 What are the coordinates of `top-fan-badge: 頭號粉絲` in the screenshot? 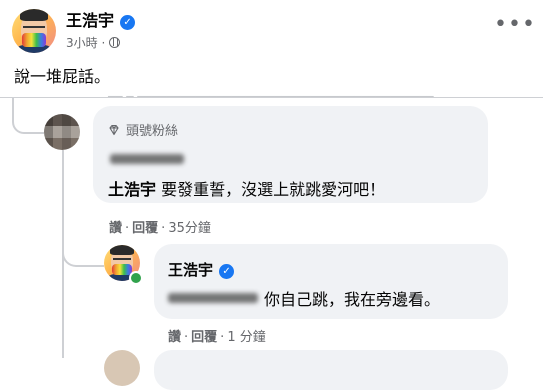 It's located at (143, 129).